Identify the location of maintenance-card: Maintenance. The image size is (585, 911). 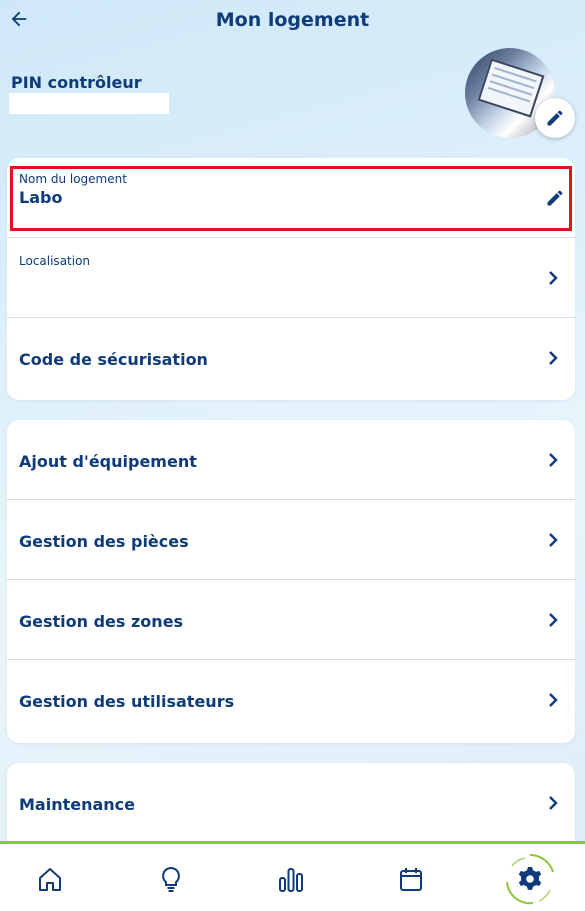
(291, 808).